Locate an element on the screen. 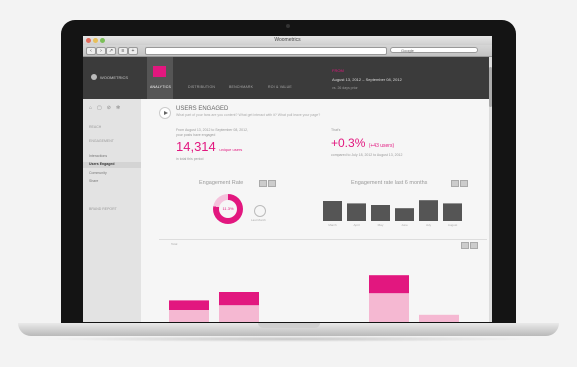  engagement-6m-chart: March April May June July August is located at coordinates (392, 213).